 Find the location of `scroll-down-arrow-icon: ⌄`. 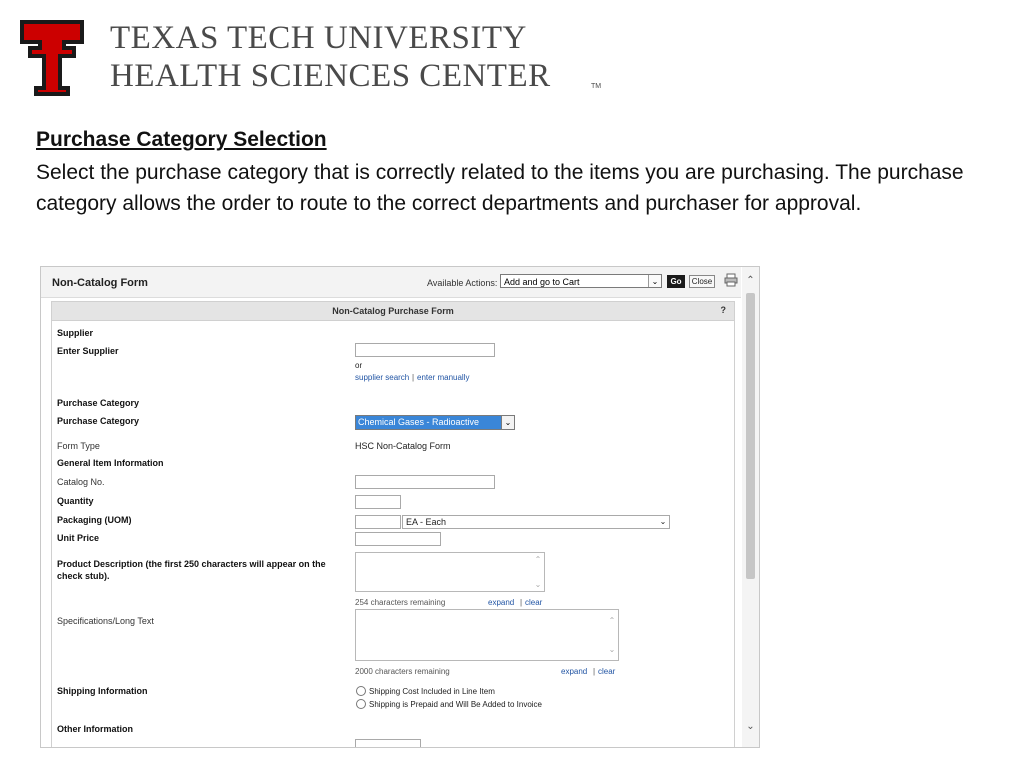

scroll-down-arrow-icon: ⌄ is located at coordinates (750, 727).